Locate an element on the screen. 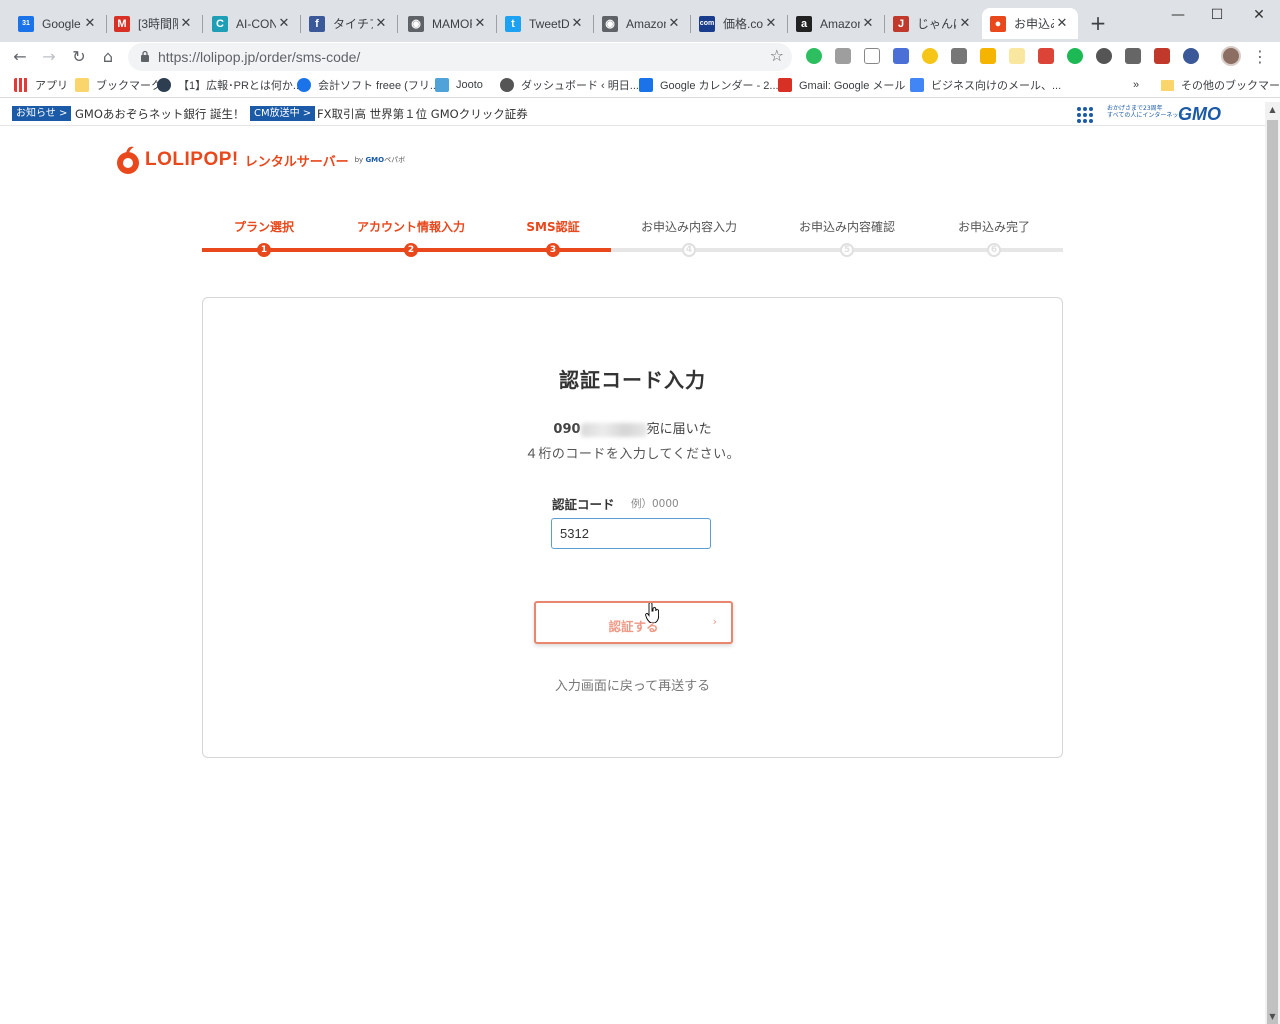 This screenshot has width=1280, height=1024. verification-code-input is located at coordinates (631, 533).